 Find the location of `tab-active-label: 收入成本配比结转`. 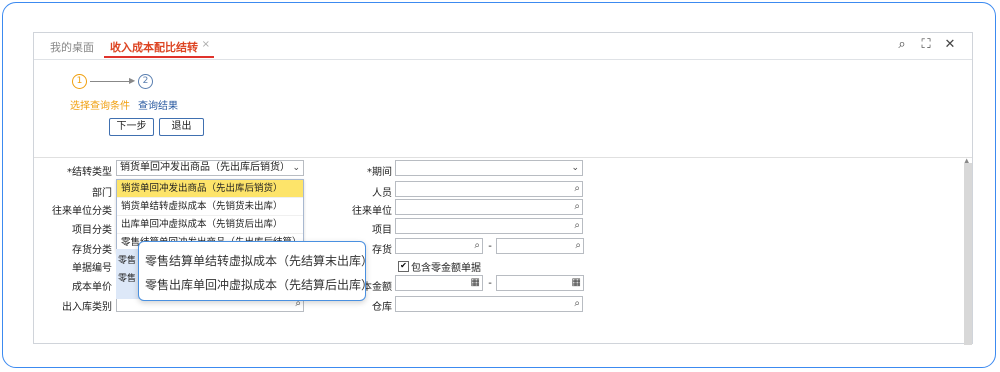

tab-active-label: 收入成本配比结转 is located at coordinates (154, 47).